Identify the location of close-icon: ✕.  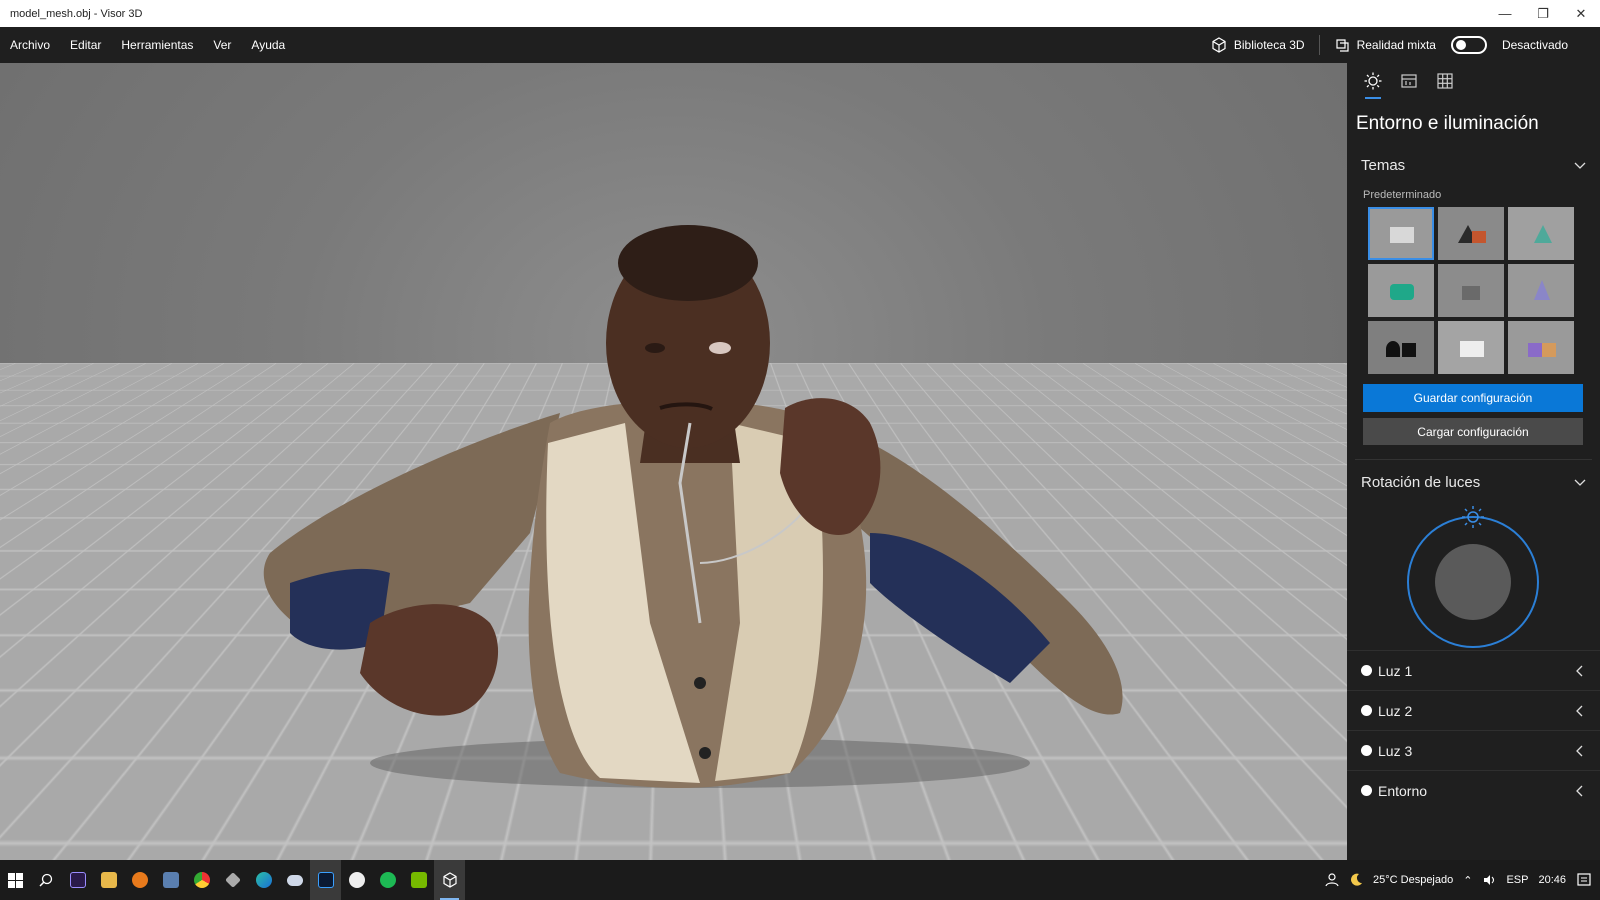
(1581, 13).